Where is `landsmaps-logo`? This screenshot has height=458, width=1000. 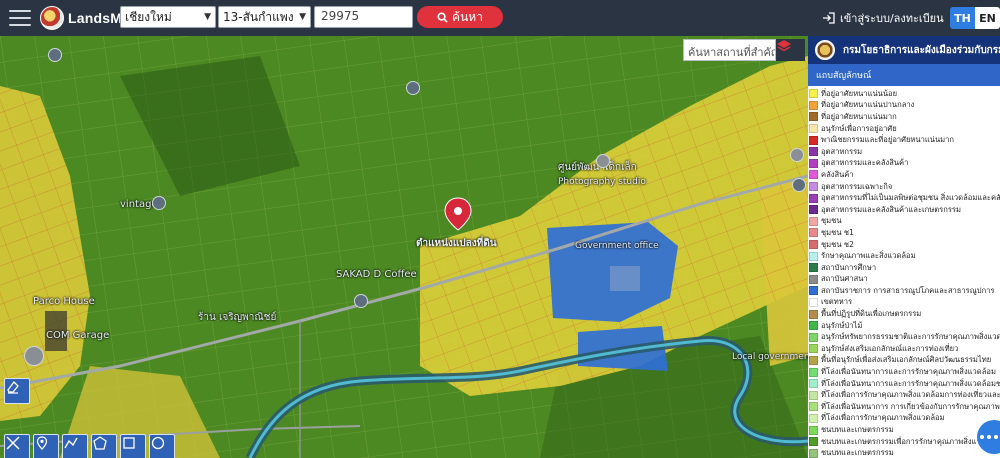
landsmaps-logo is located at coordinates (52, 18).